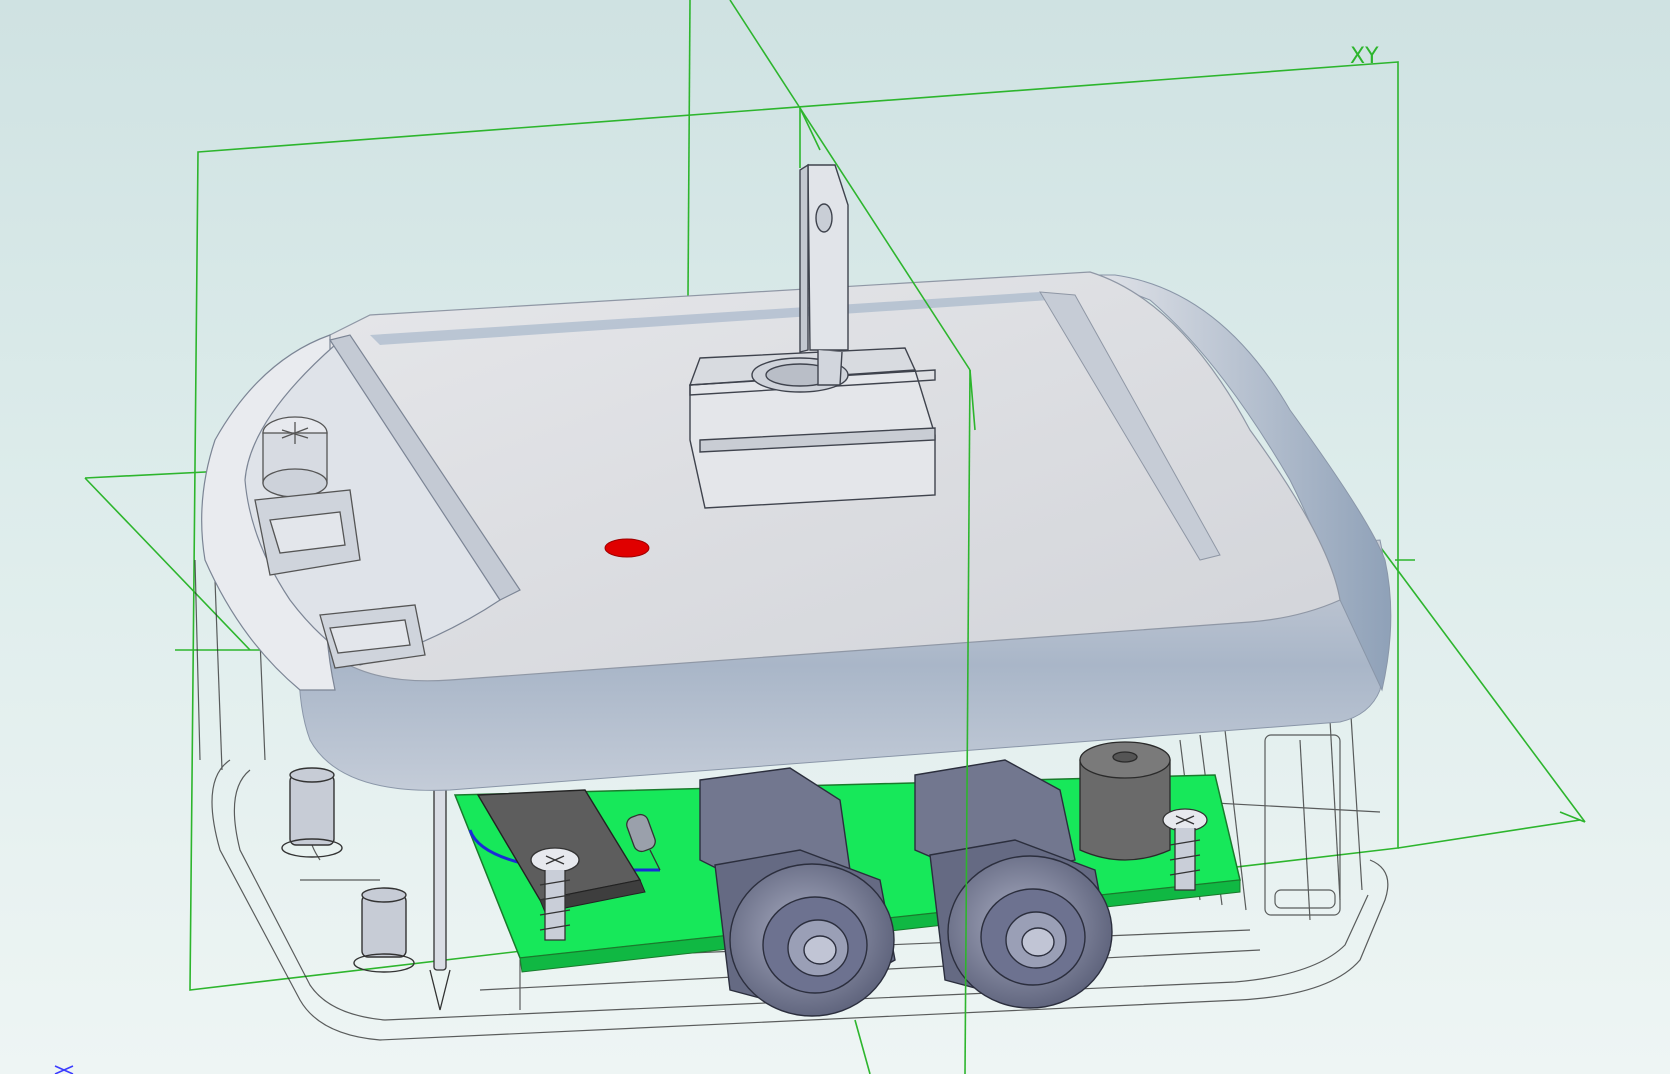 This screenshot has width=1670, height=1074. I want to click on indicator-led, so click(627, 548).